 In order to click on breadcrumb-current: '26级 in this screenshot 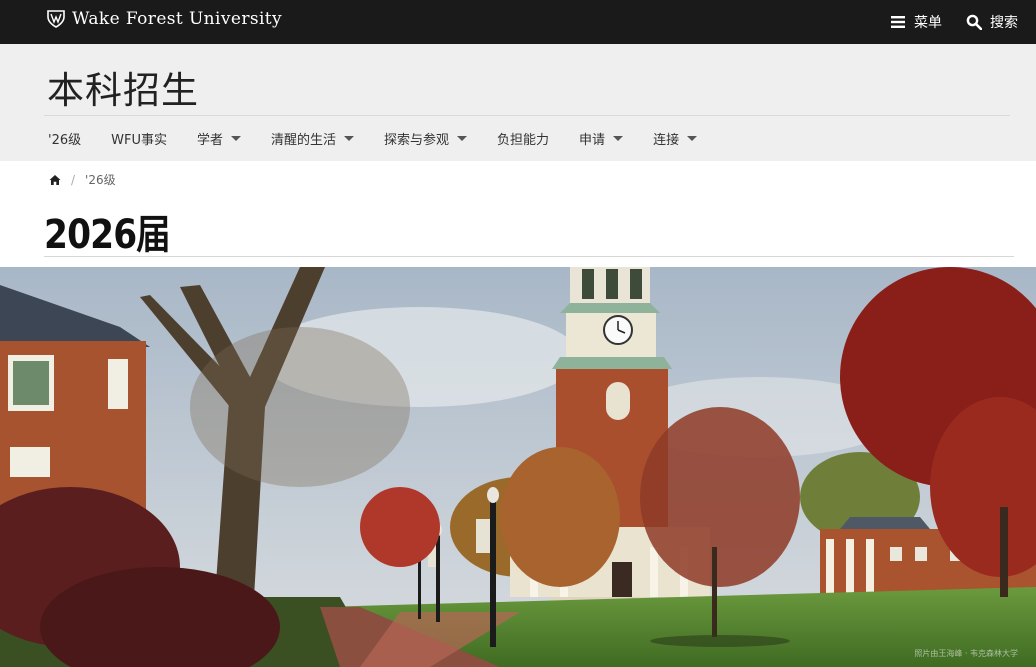, I will do `click(100, 180)`.